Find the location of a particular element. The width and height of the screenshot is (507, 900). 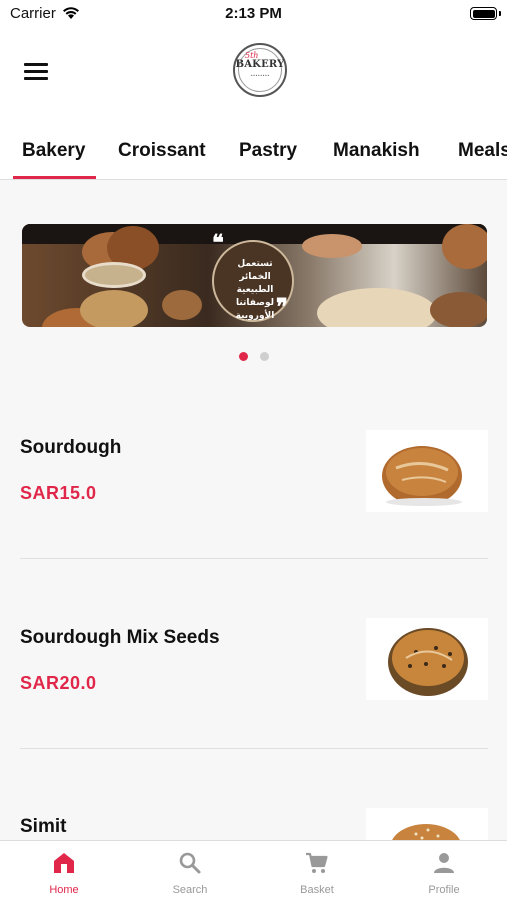

menu-icon is located at coordinates (36, 72).